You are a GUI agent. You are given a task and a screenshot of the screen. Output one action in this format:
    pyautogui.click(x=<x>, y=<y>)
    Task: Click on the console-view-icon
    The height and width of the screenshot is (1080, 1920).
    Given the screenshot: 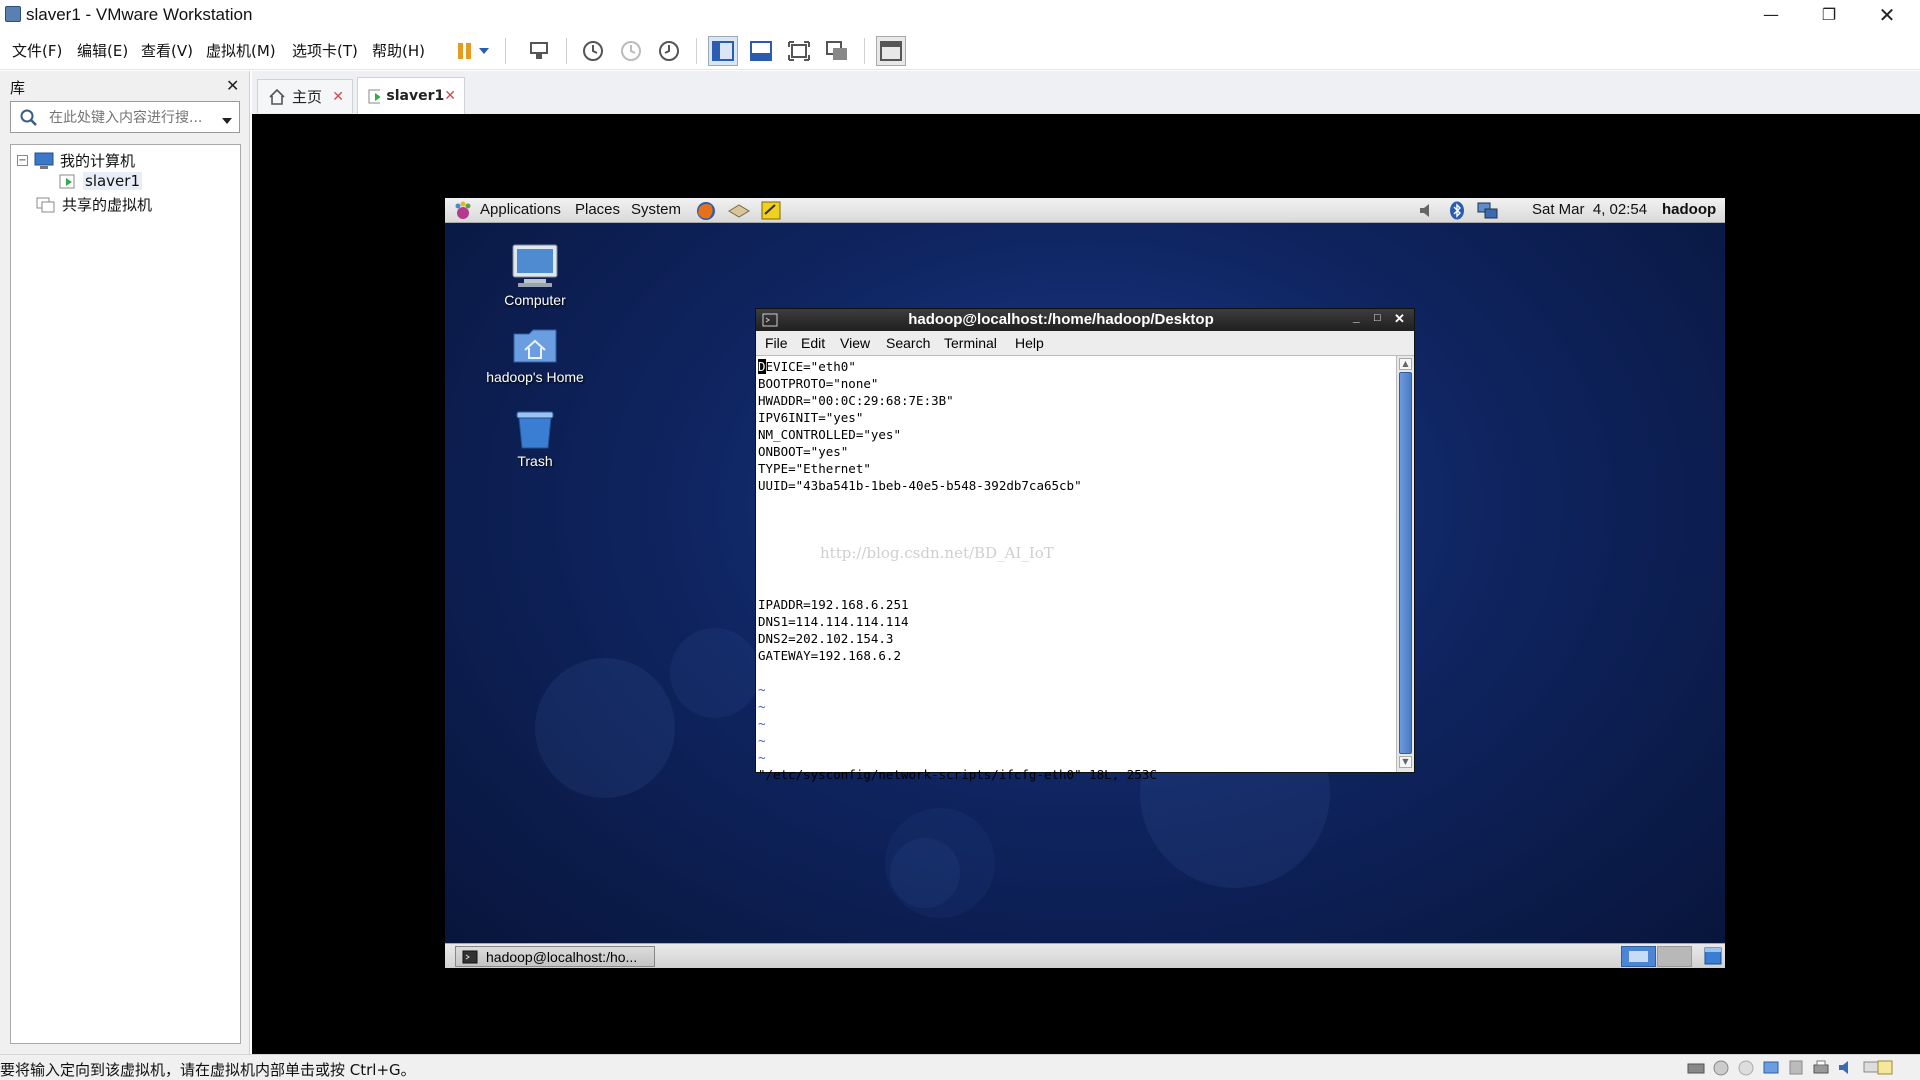 What is the action you would take?
    pyautogui.click(x=891, y=51)
    